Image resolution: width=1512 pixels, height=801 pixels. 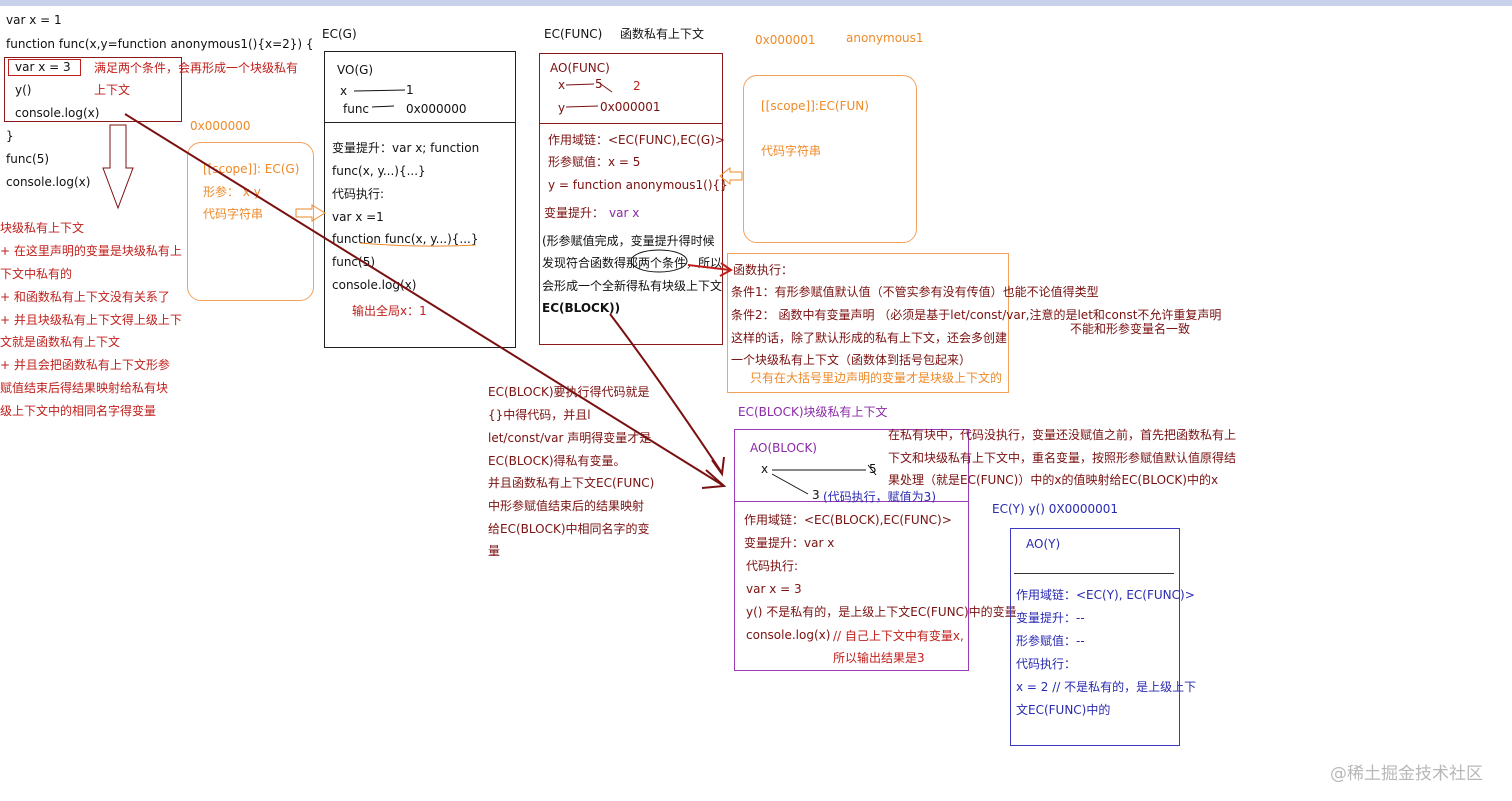 I want to click on ecg-func-line, so click(x=383, y=106).